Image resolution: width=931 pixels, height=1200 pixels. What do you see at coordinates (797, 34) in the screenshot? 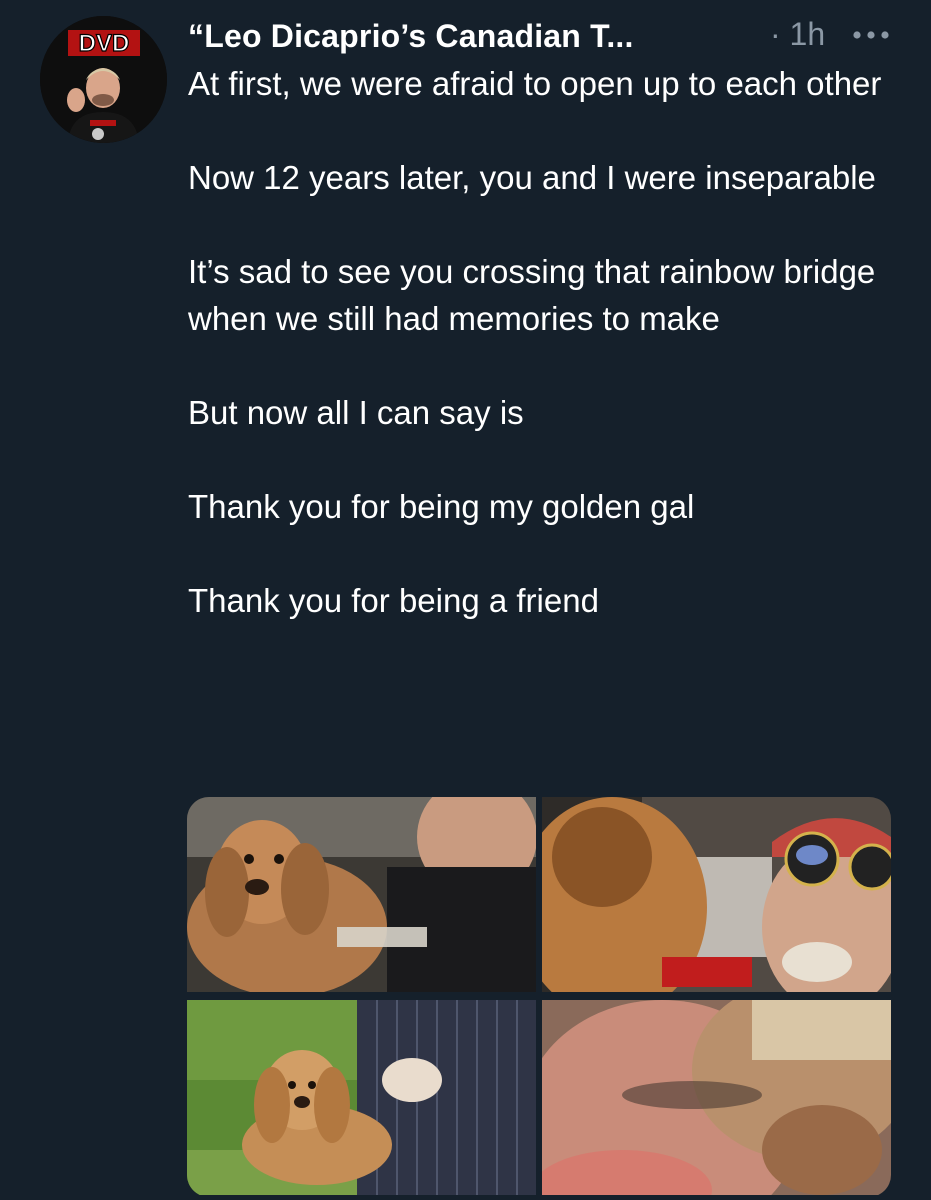
I see `timestamp: · 1h` at bounding box center [797, 34].